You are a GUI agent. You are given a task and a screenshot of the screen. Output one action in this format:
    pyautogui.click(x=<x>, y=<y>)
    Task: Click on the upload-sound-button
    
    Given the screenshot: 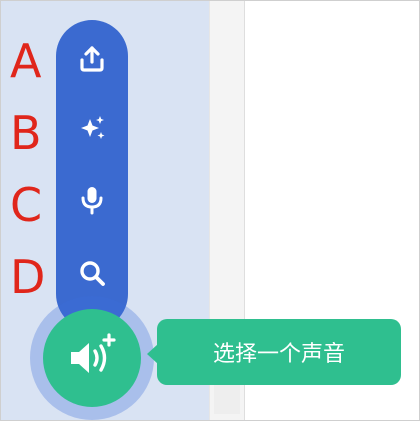 What is the action you would take?
    pyautogui.click(x=92, y=59)
    